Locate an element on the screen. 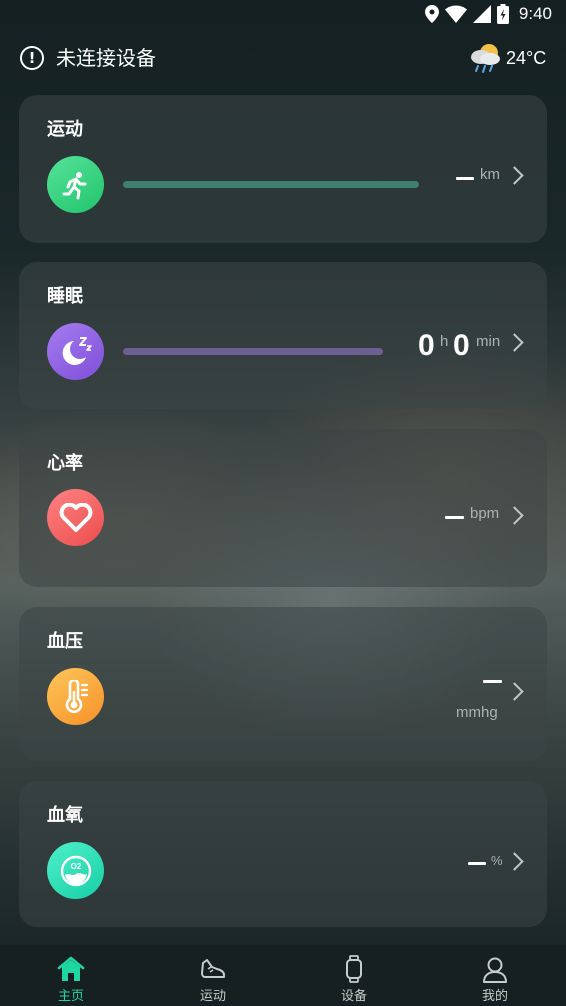 The width and height of the screenshot is (566, 1006). running-icon is located at coordinates (74, 185).